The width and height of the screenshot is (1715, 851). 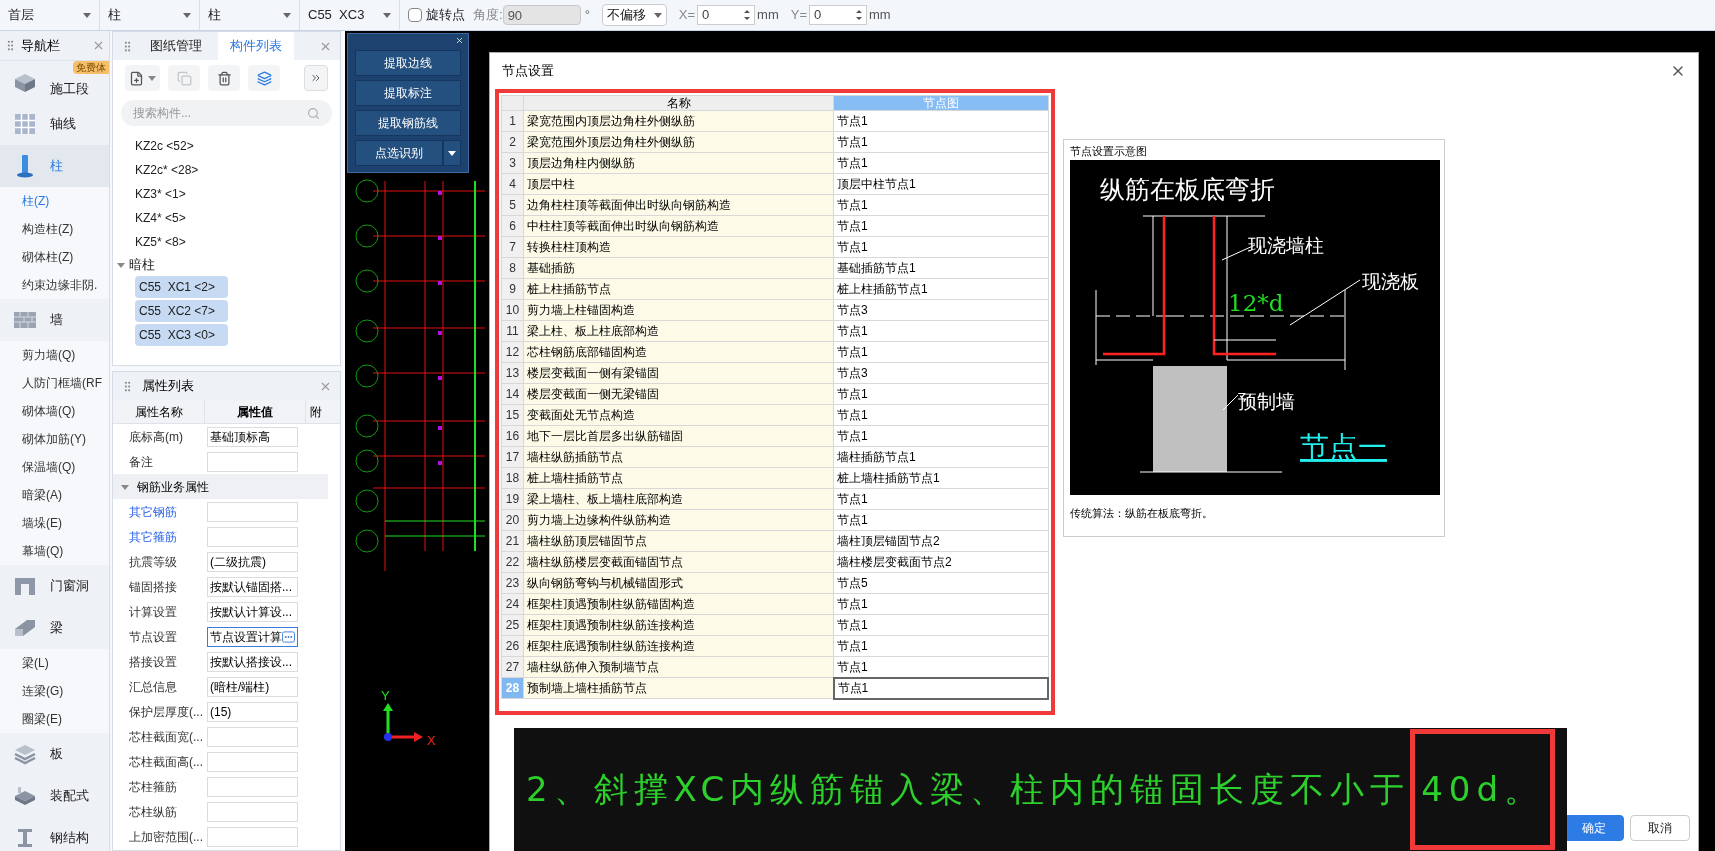 I want to click on component-item: KZ4* <5>, so click(x=232, y=218).